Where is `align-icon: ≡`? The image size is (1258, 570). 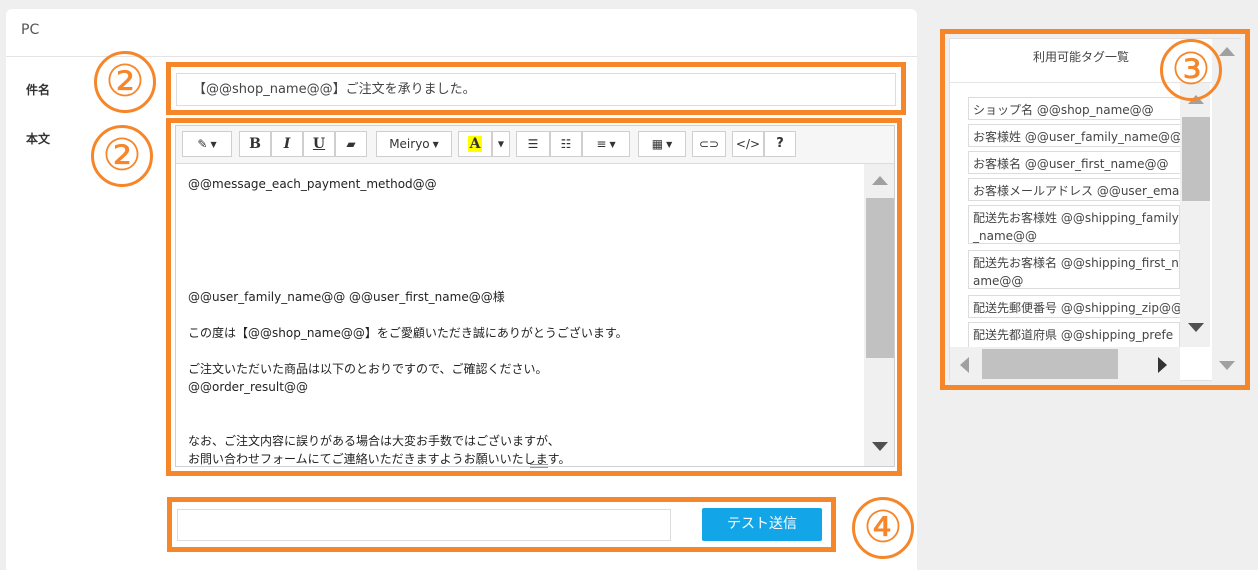 align-icon: ≡ is located at coordinates (601, 144).